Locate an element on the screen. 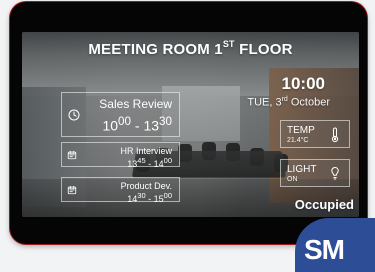 Image resolution: width=375 pixels, height=272 pixels. thermometer-icon is located at coordinates (335, 135).